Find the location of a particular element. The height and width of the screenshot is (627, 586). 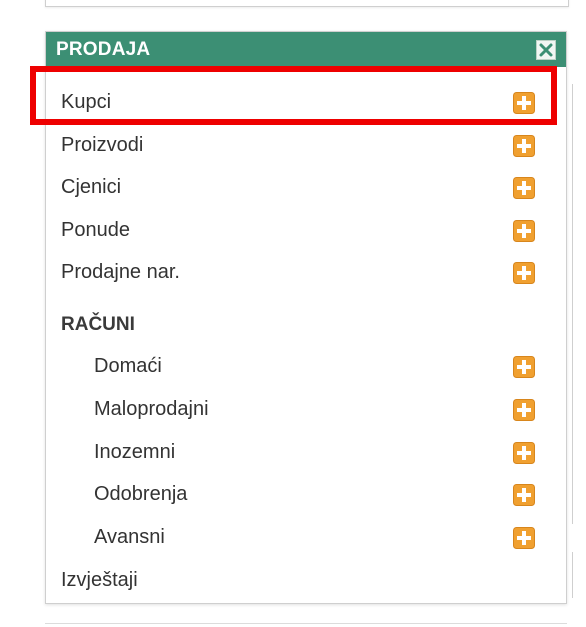

close-icon is located at coordinates (546, 50).